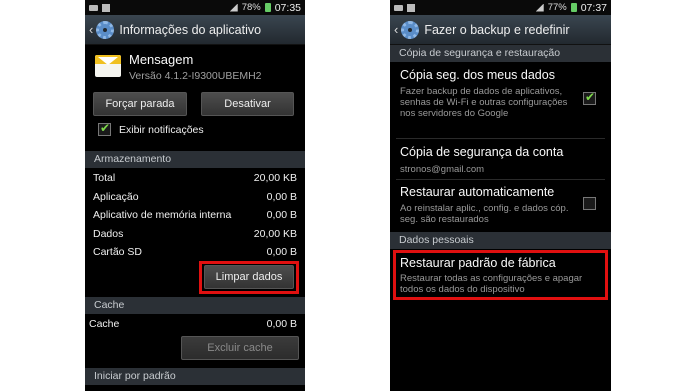  I want to click on storage-row-label: Cartão SD, so click(118, 252).